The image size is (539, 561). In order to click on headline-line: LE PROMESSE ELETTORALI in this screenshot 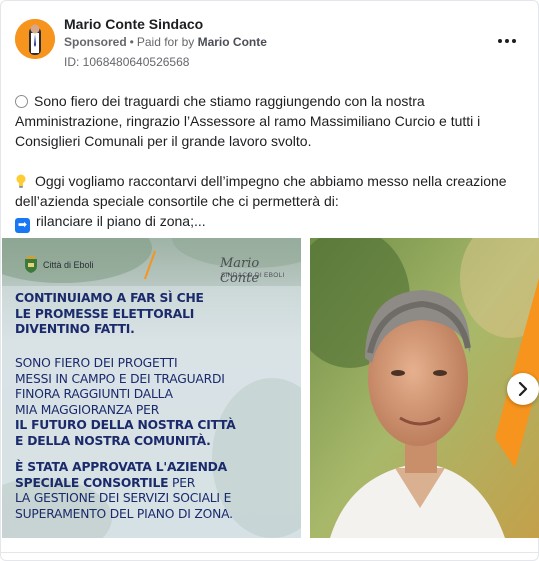, I will do `click(105, 313)`.